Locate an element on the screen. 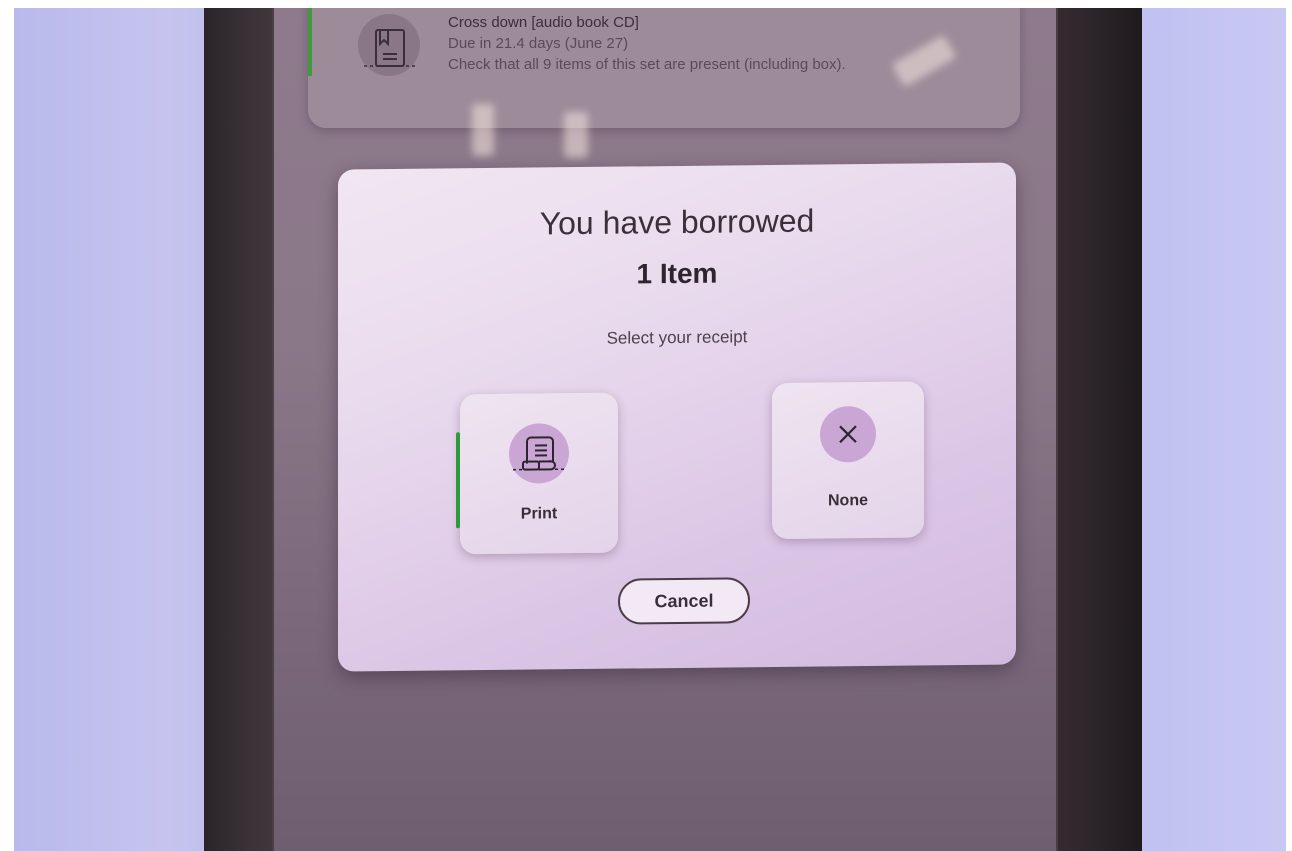 This screenshot has width=1292, height=851. item-due-date: Due in 21.4 days (June 27) is located at coordinates (538, 43).